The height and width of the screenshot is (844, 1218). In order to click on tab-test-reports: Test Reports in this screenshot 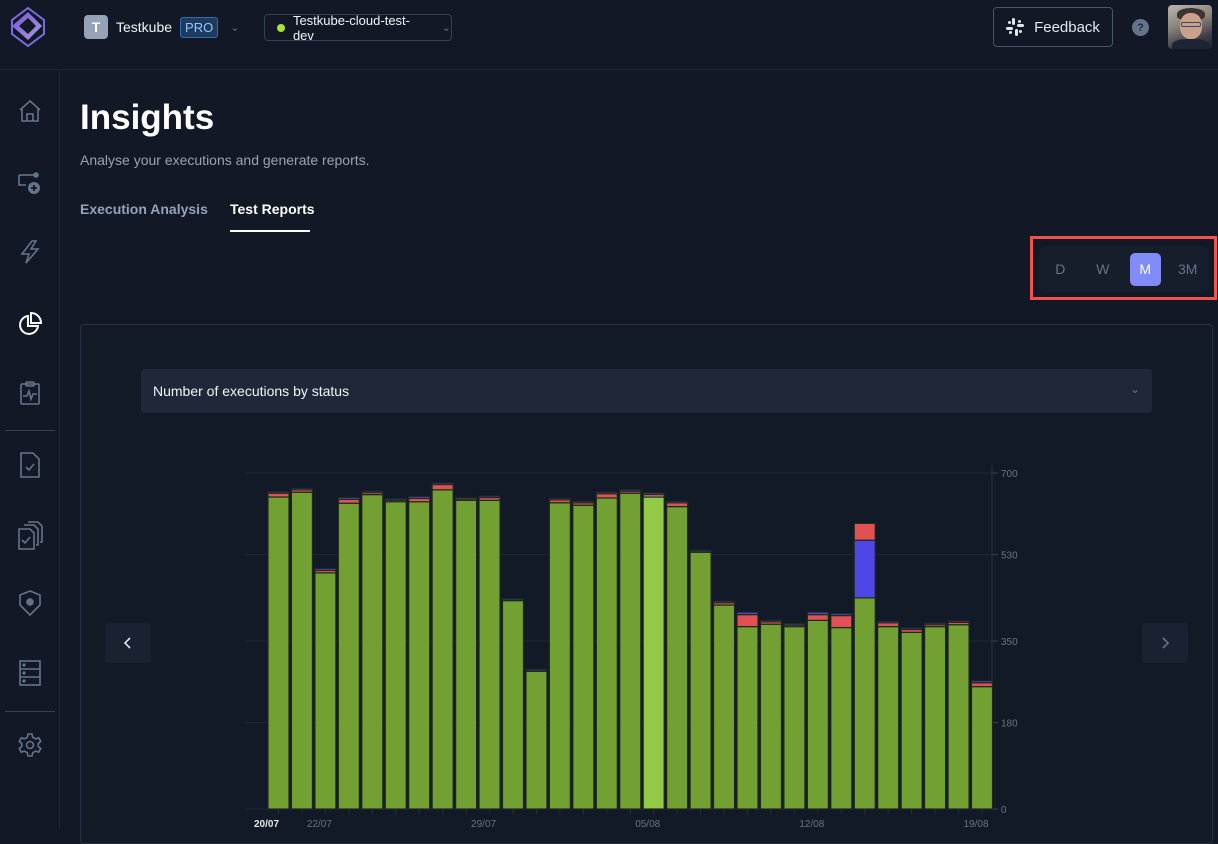, I will do `click(272, 209)`.